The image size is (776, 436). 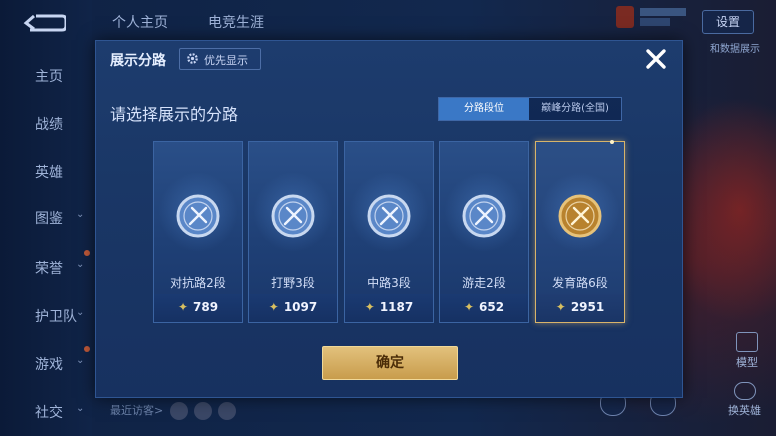 I want to click on lane-score-bar: ✦ 1097, so click(x=293, y=308).